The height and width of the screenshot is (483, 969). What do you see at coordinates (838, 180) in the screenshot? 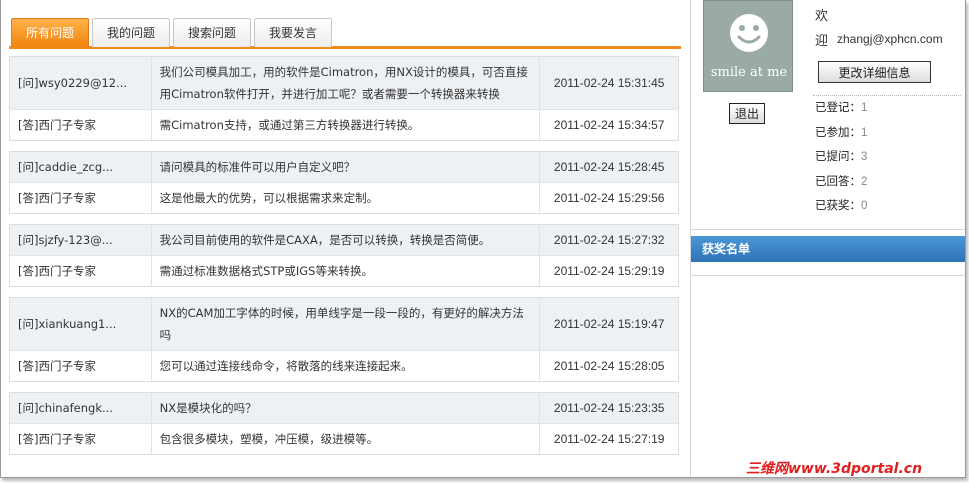
I see `stat-label: 已回答：` at bounding box center [838, 180].